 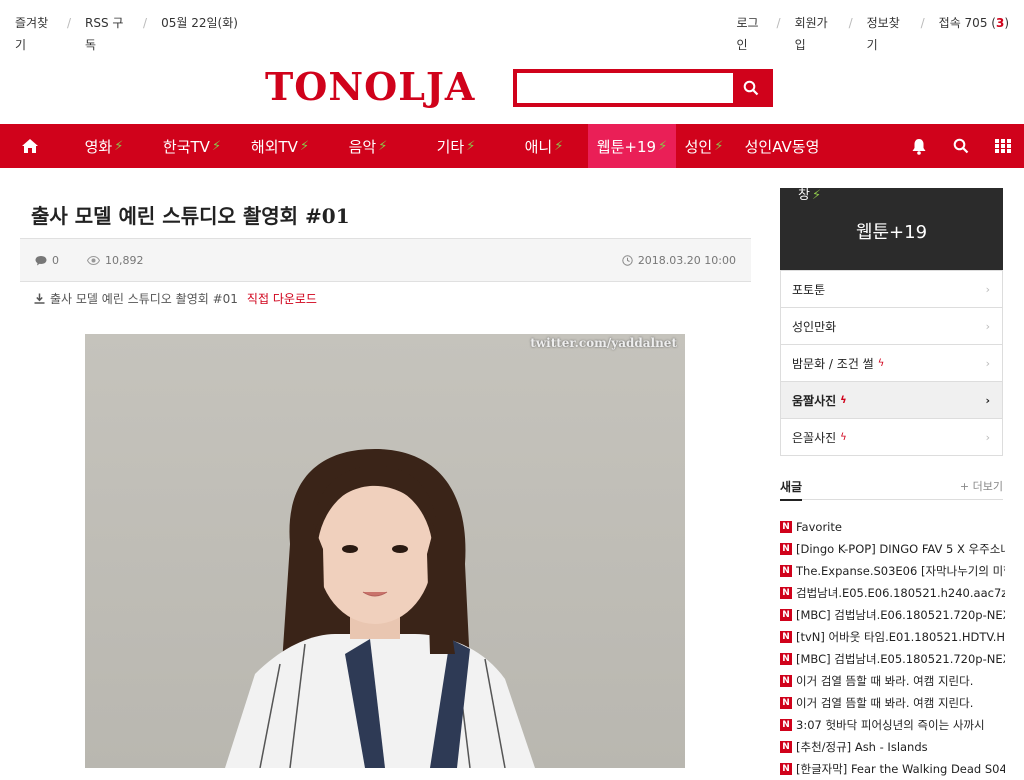 I want to click on favorites-link: 즐겨찾기, so click(x=34, y=34).